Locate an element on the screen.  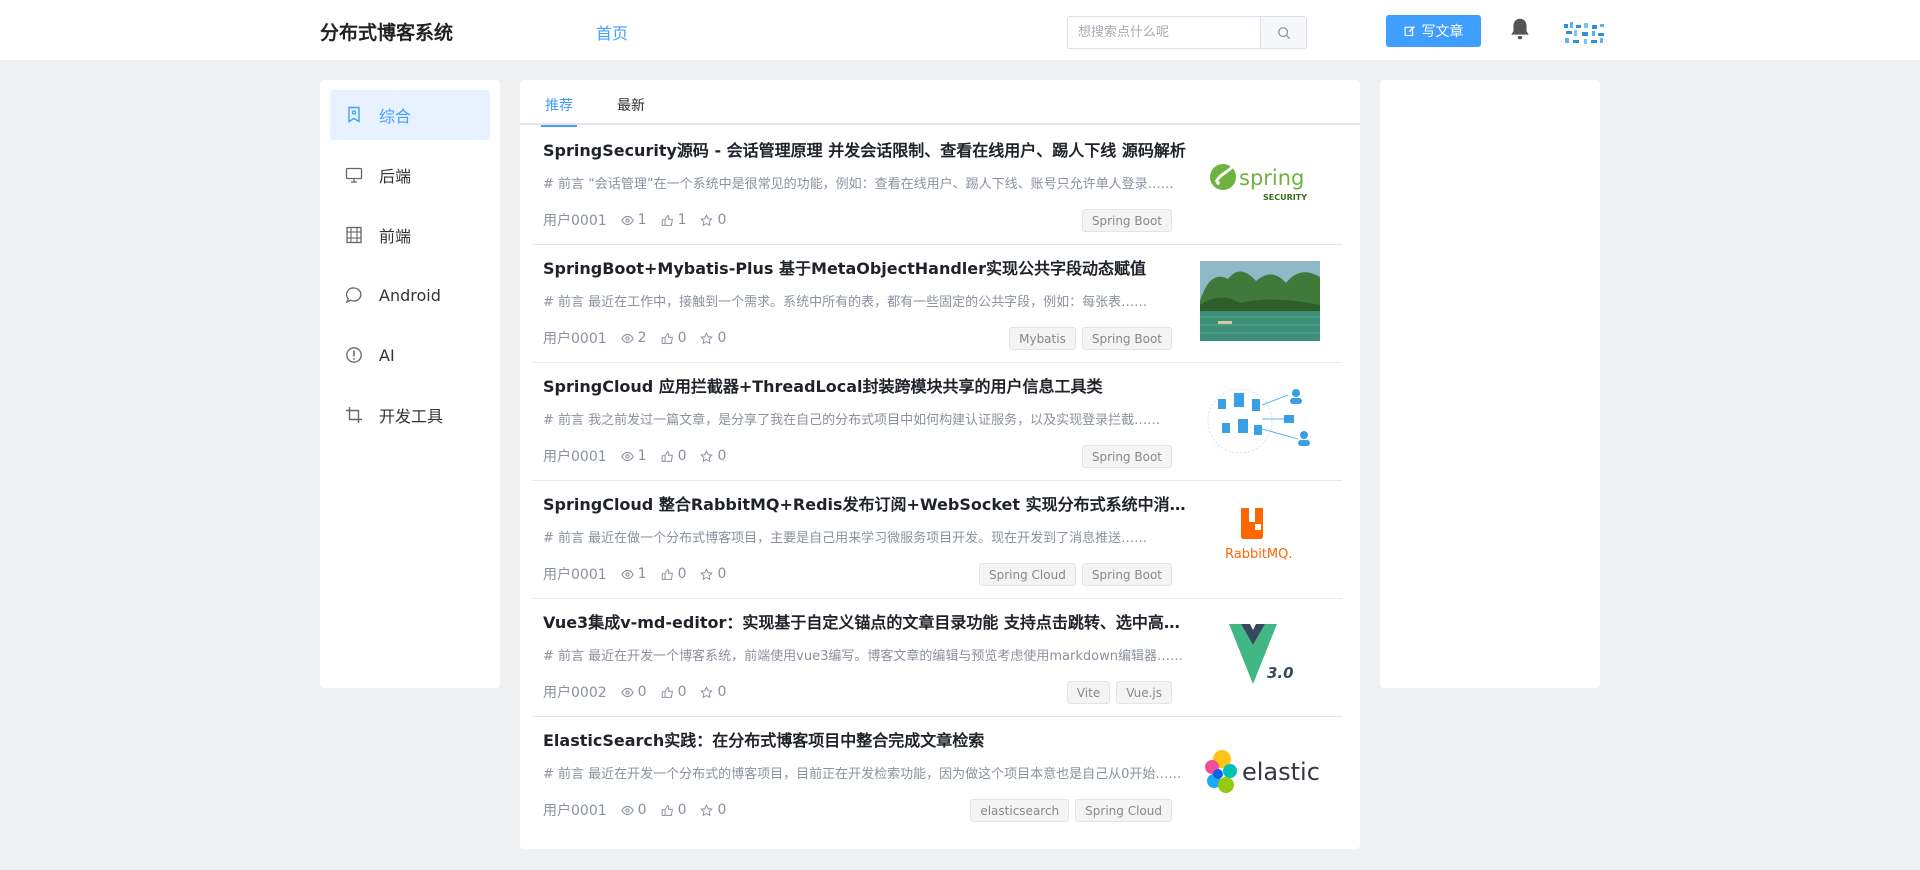
search-button is located at coordinates (1283, 32).